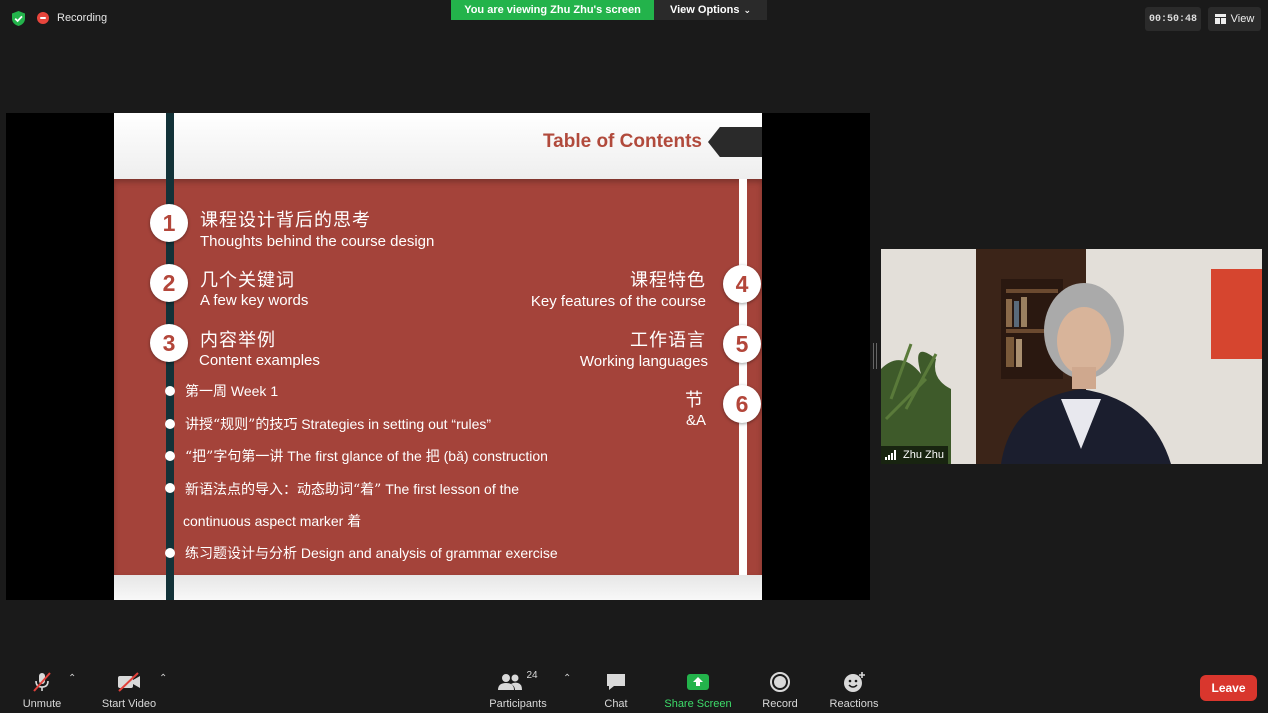 The width and height of the screenshot is (1268, 713). I want to click on participants-button: 24 Participants, so click(518, 688).